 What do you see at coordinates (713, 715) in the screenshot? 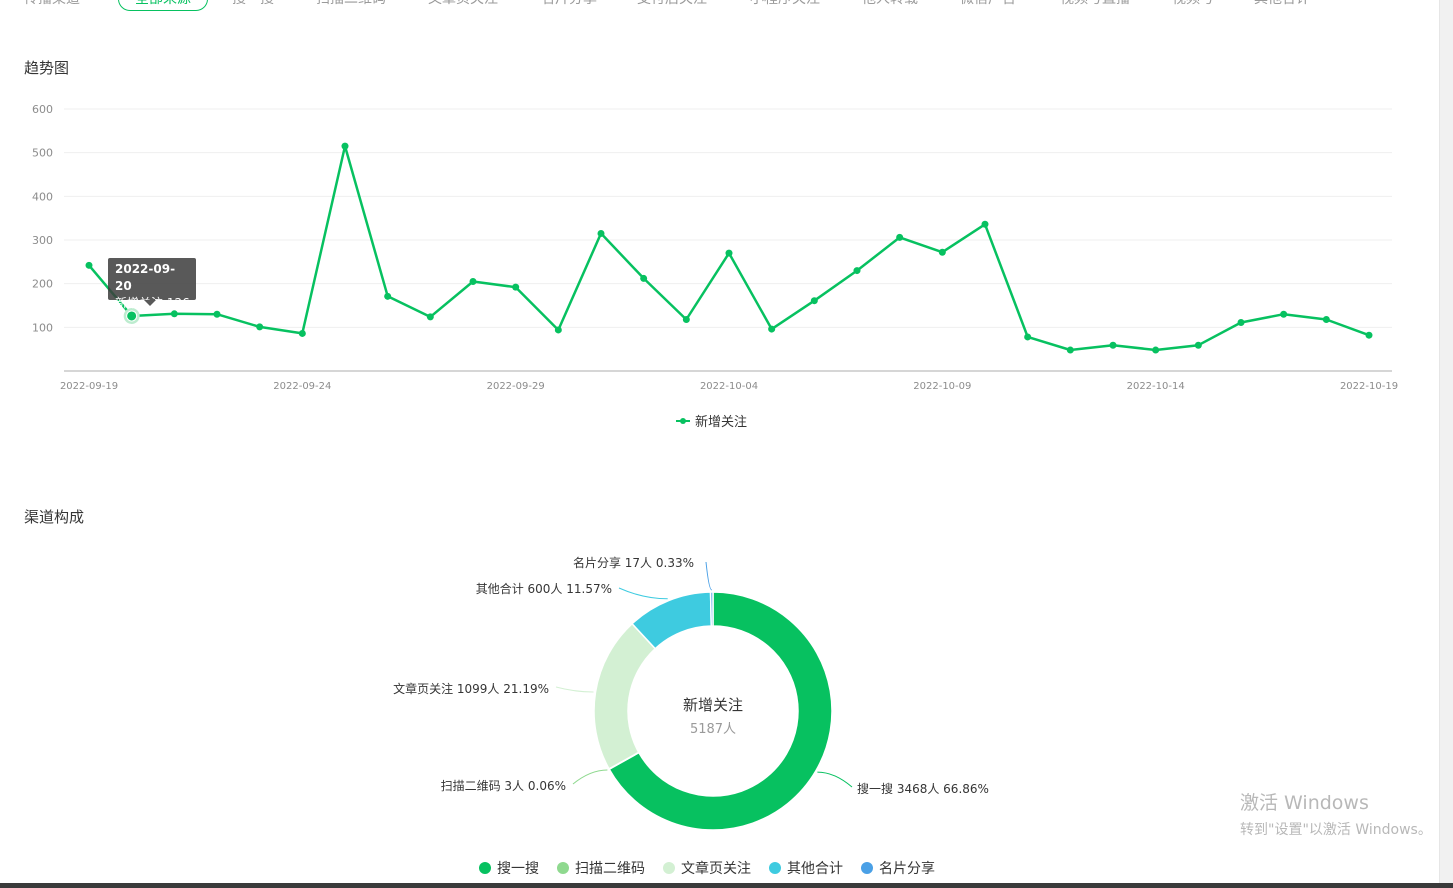
I see `donut-center-label: 新增关注 5187人` at bounding box center [713, 715].